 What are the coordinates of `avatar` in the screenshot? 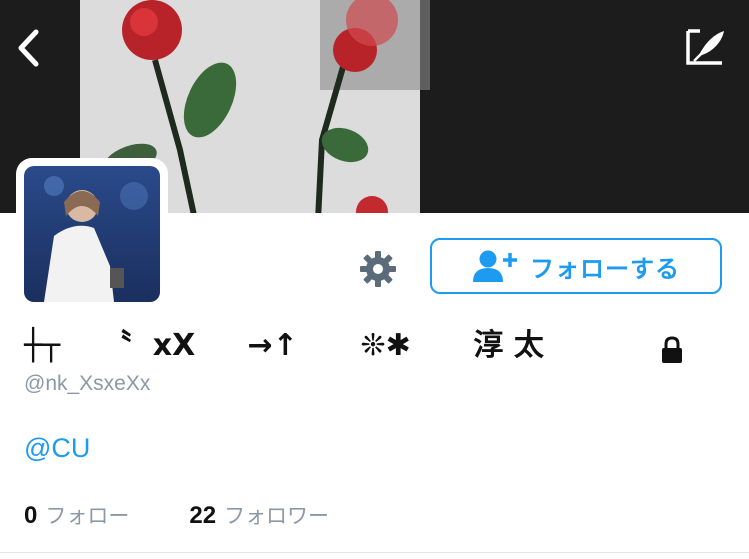 It's located at (92, 234).